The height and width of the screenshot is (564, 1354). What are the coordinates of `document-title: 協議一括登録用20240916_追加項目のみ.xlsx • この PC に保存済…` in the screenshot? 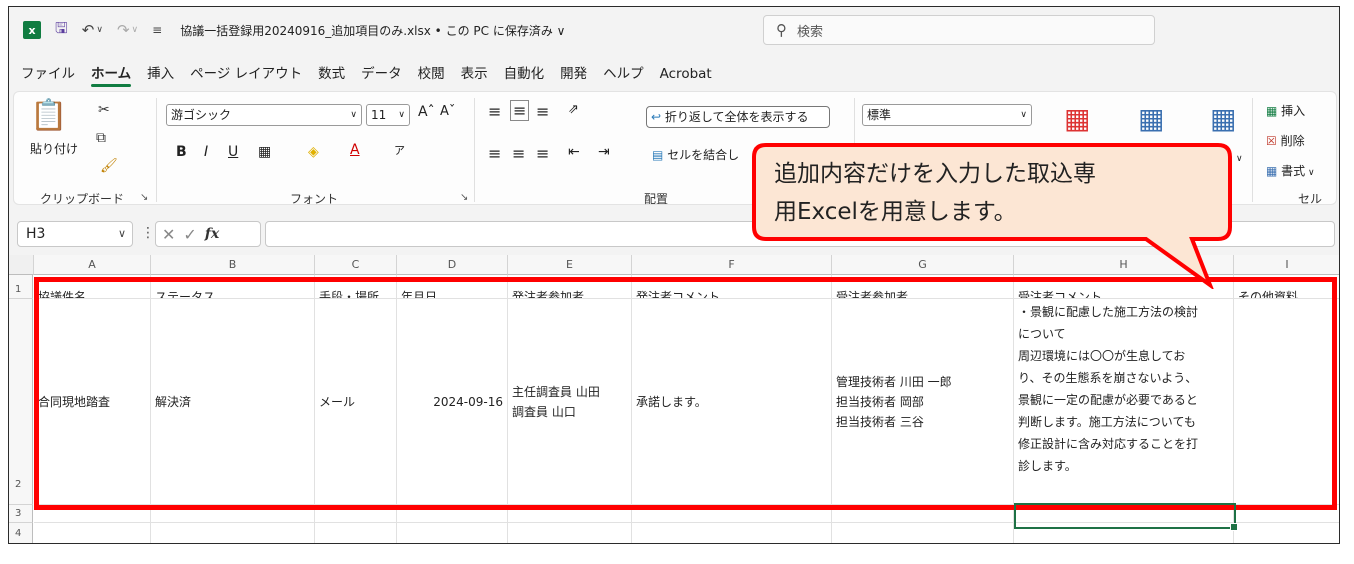 It's located at (372, 30).